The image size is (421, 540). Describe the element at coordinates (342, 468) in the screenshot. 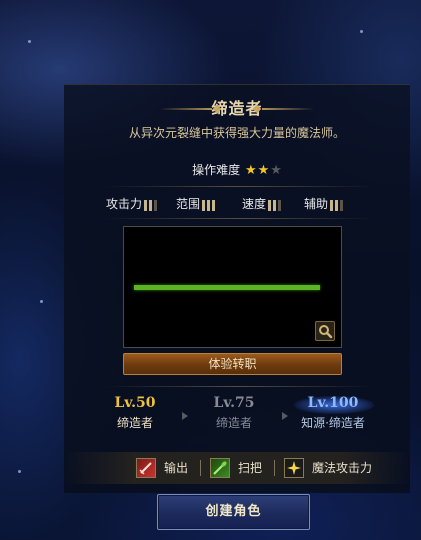

I see `skill-tag-label: 魔法攻击力` at that location.